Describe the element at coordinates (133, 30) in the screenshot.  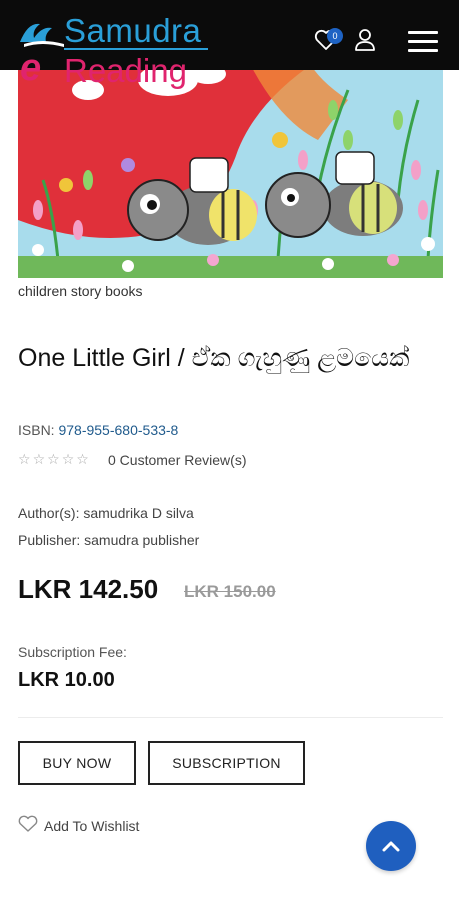
I see `logo-text-samudra: Samudra` at that location.